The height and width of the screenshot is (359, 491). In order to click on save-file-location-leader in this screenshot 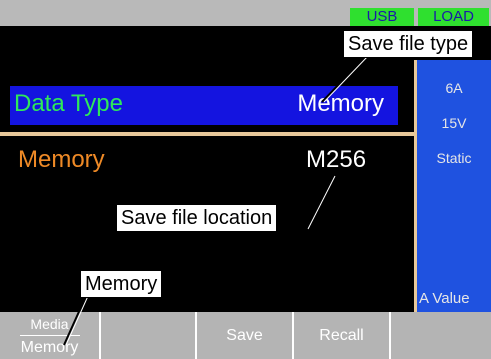, I will do `click(319, 202)`.